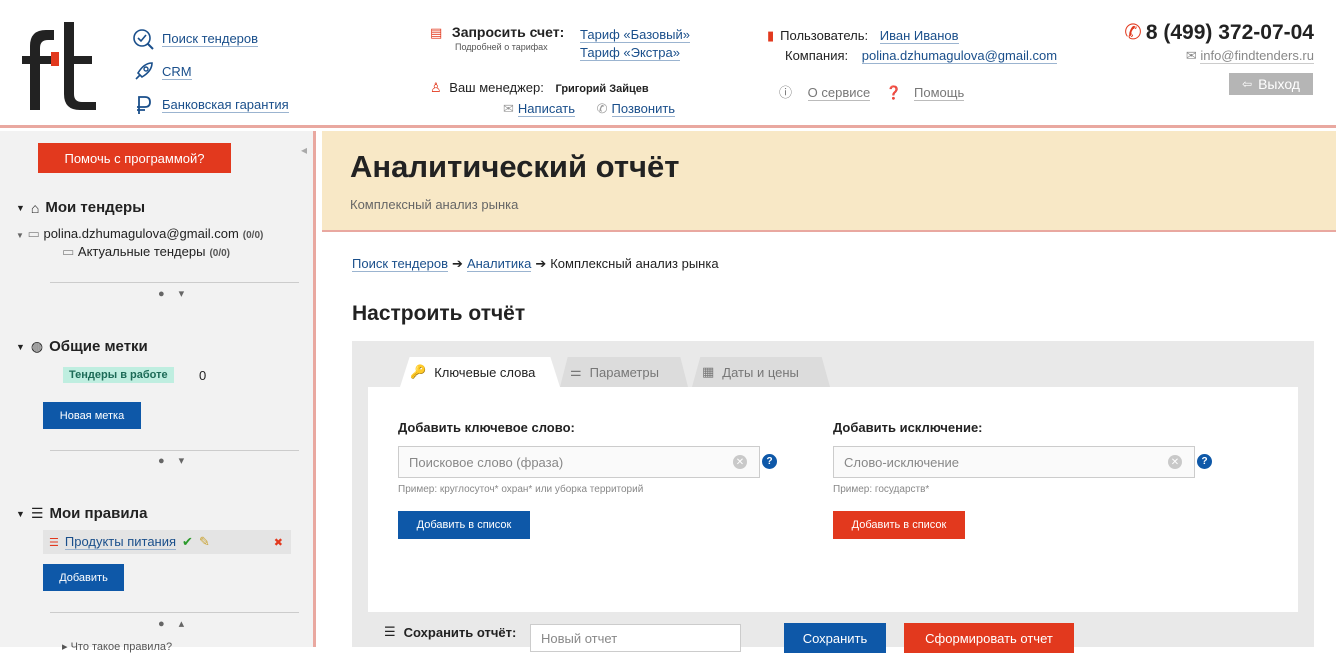  I want to click on breadcrumb-current: Комплексный анализ рынка, so click(634, 263).